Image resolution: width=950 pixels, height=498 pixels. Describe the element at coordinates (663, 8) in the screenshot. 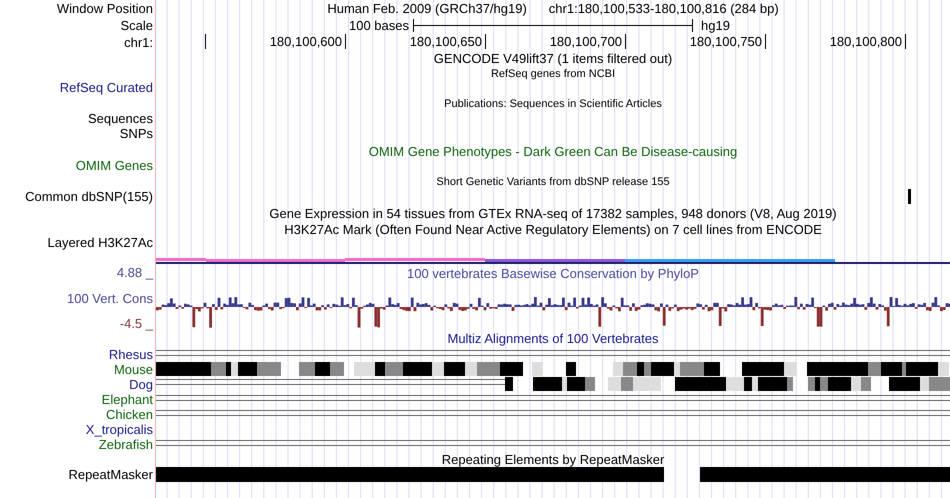

I see `position-text: chr1:180,100,533-180,100,816 (284 bp)` at that location.